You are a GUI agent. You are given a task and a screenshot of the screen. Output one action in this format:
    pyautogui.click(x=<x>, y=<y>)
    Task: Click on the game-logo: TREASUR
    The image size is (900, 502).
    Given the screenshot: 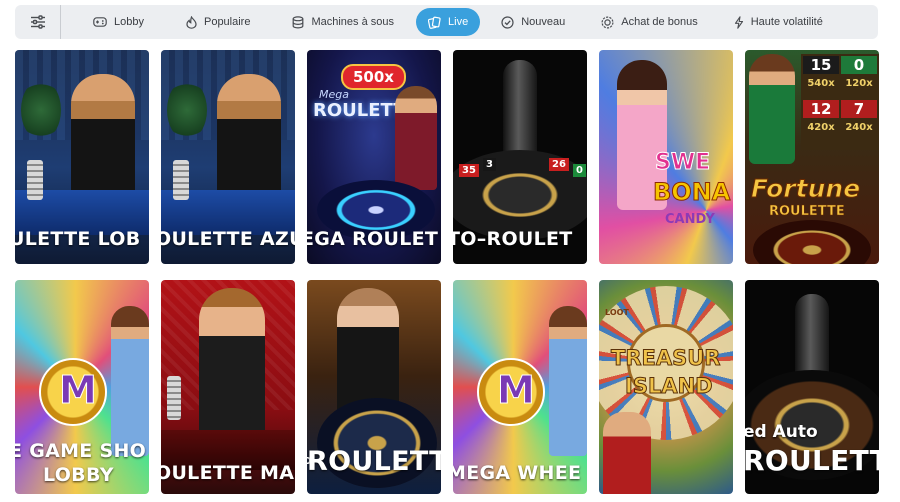 What is the action you would take?
    pyautogui.click(x=665, y=358)
    